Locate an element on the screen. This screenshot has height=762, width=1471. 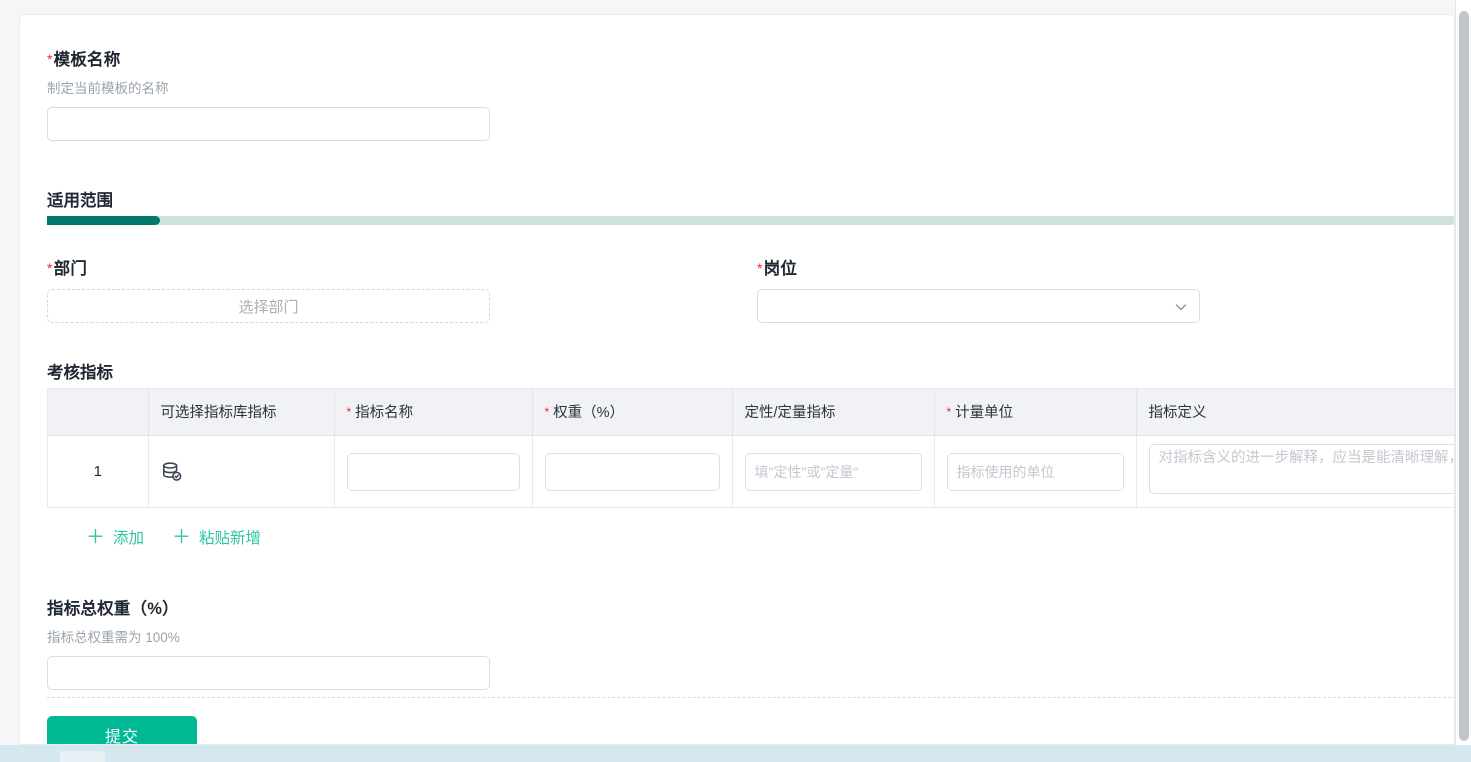
kpi-row-definition-cell is located at coordinates (1295, 471).